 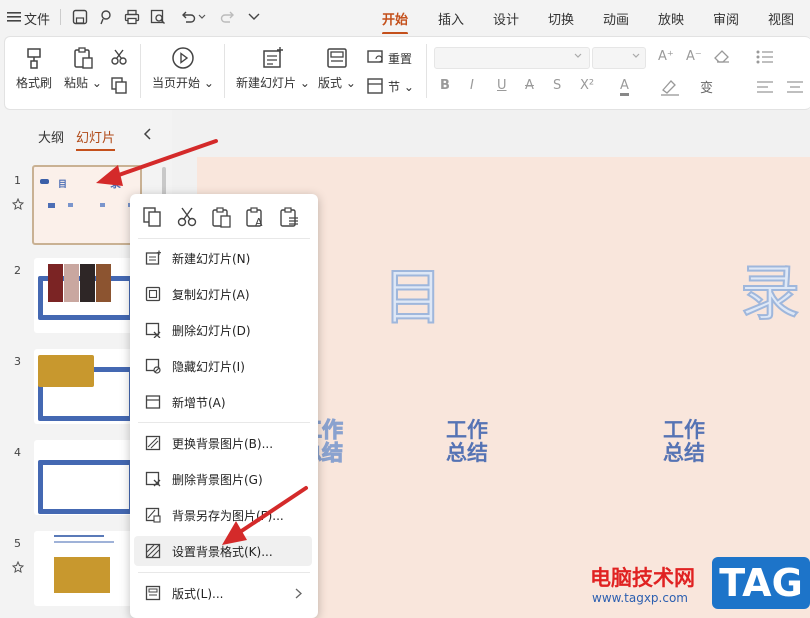 I want to click on watermark-site-name: 电脑技术网, so click(x=642, y=578).